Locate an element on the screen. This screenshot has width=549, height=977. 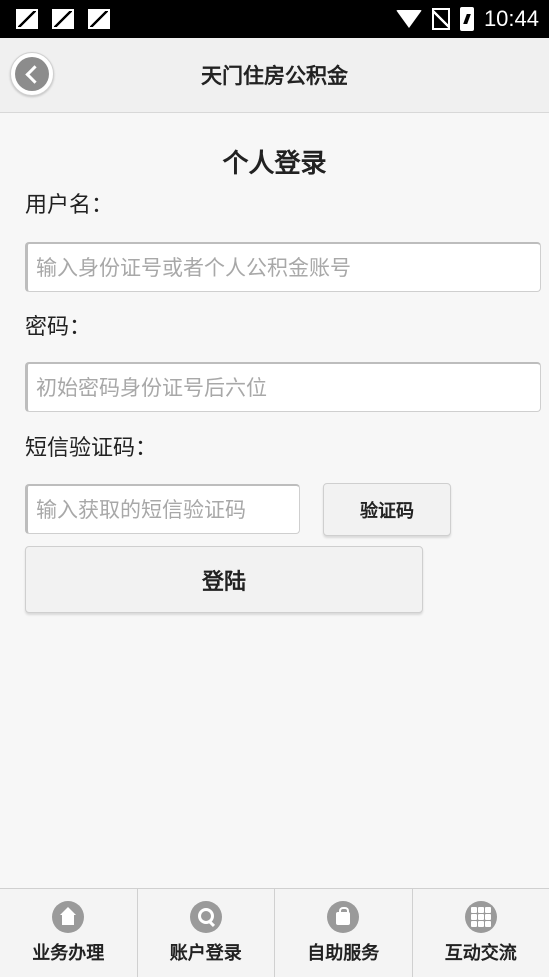
search-icon is located at coordinates (206, 917).